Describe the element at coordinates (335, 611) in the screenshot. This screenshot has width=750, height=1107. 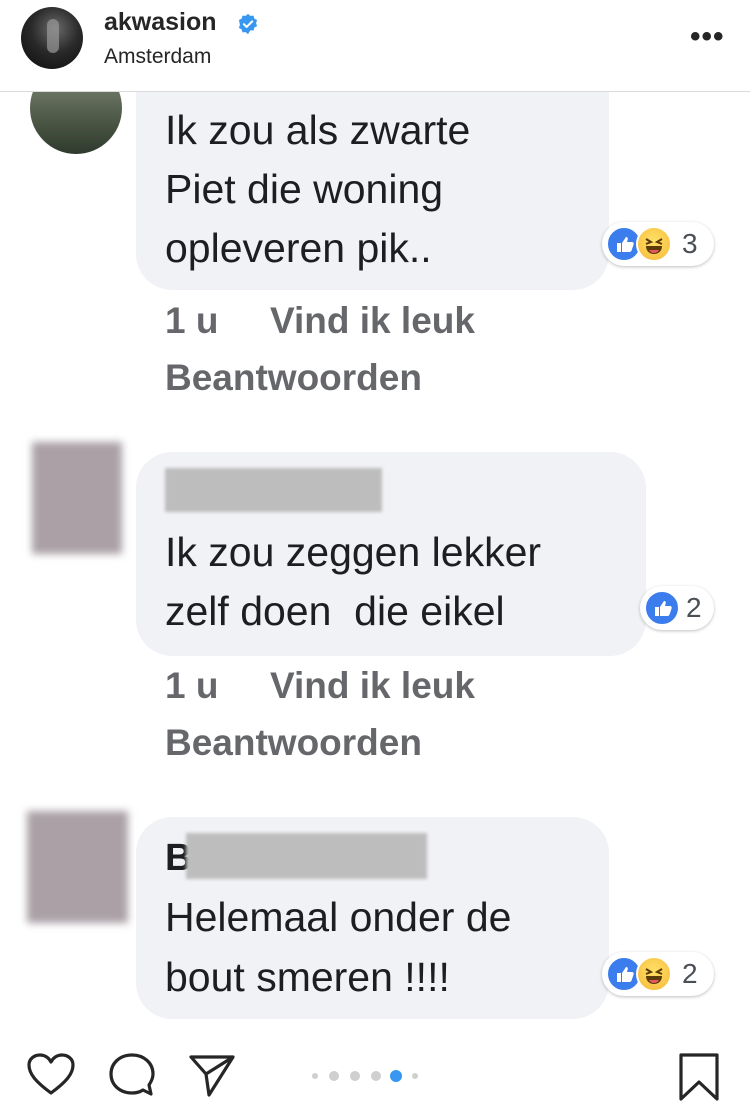
I see `comment-line: zelf doen die eikel` at that location.